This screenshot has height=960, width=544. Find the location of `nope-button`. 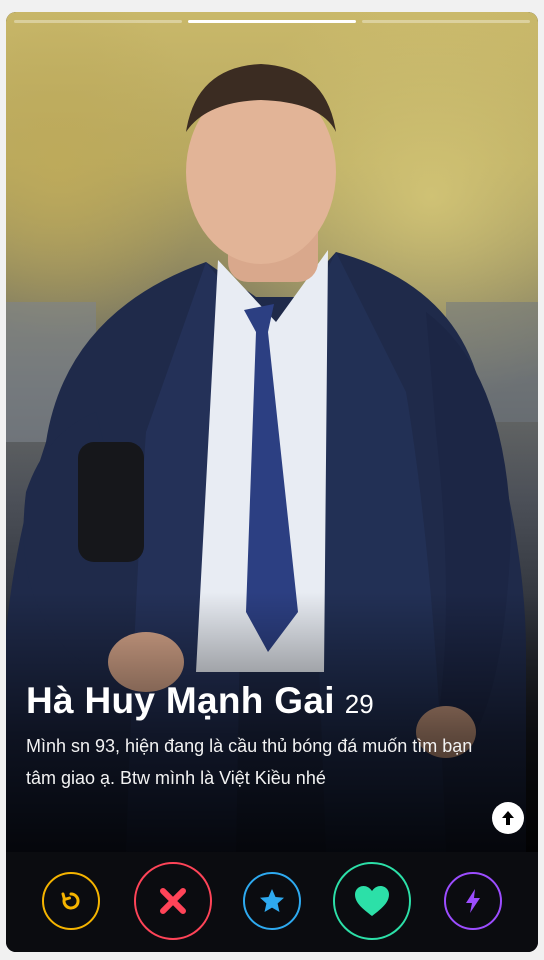

nope-button is located at coordinates (173, 901).